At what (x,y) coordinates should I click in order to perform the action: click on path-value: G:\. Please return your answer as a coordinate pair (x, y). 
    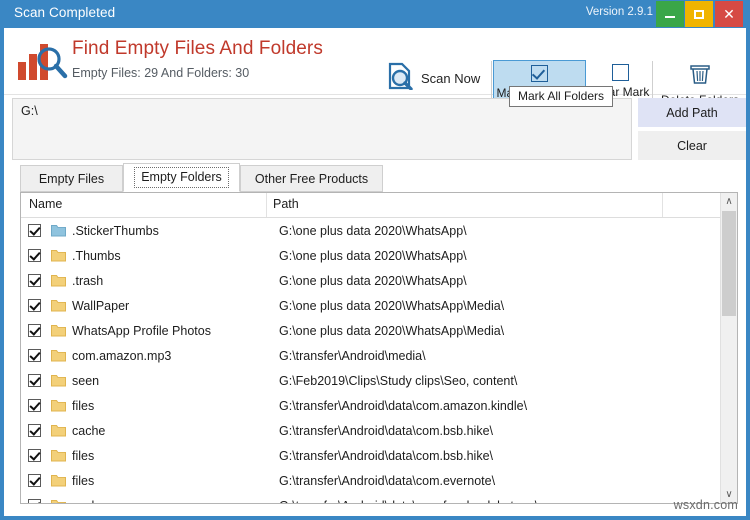
    Looking at the image, I should click on (29, 111).